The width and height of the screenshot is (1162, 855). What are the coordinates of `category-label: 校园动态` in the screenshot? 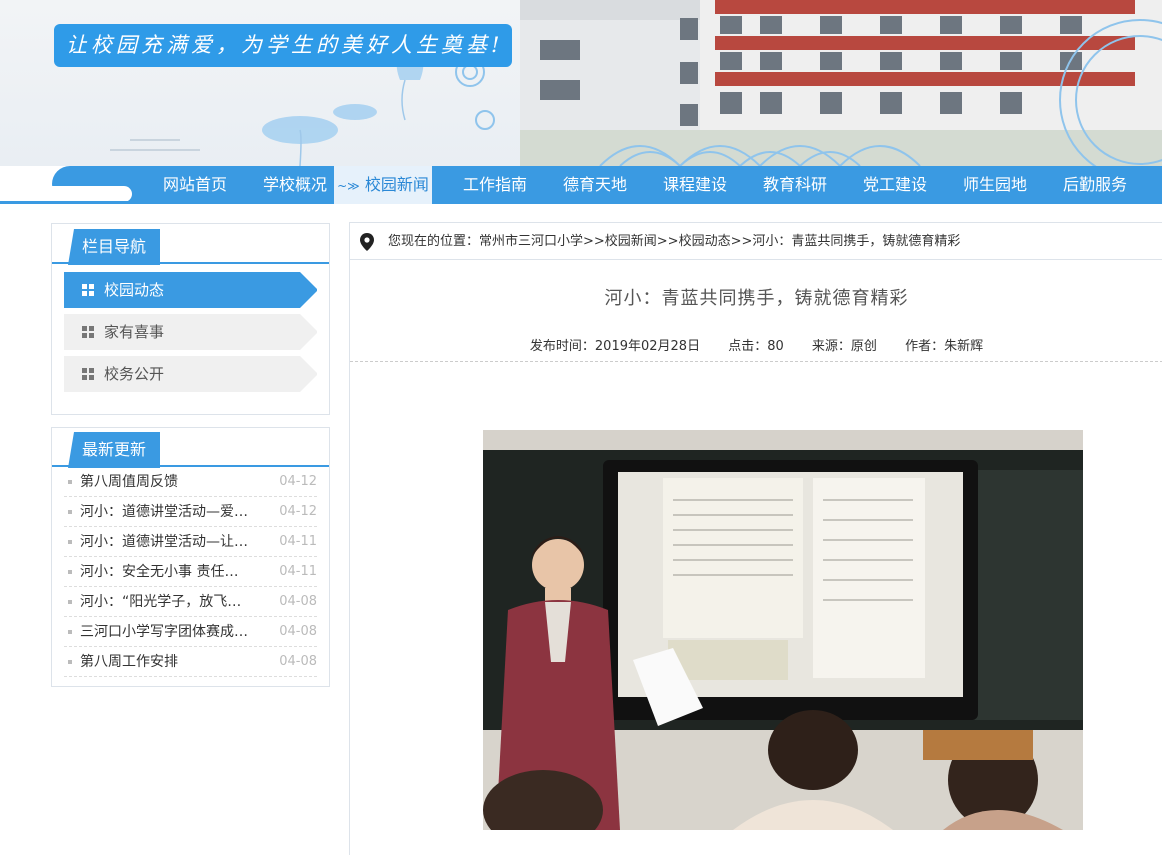 It's located at (134, 290).